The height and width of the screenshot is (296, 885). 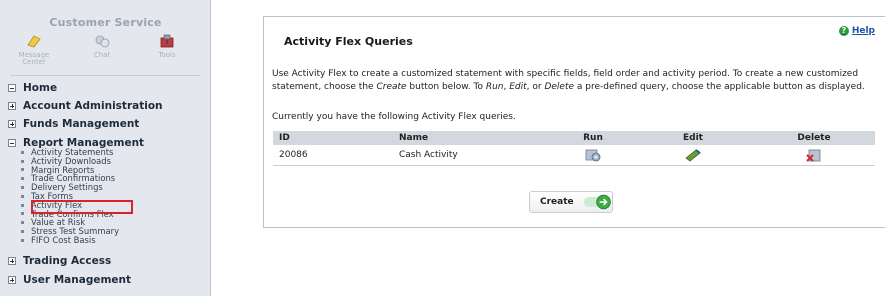 I want to click on nav-funds-management: Funds Management, so click(x=73, y=124).